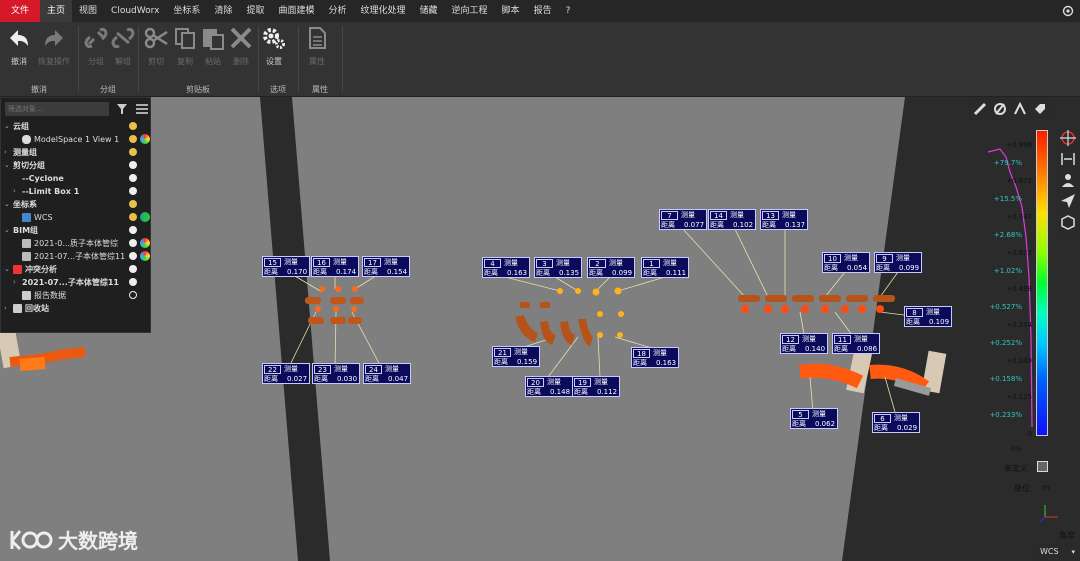 Image resolution: width=1080 pixels, height=561 pixels. What do you see at coordinates (1068, 11) in the screenshot?
I see `restore-window-icon` at bounding box center [1068, 11].